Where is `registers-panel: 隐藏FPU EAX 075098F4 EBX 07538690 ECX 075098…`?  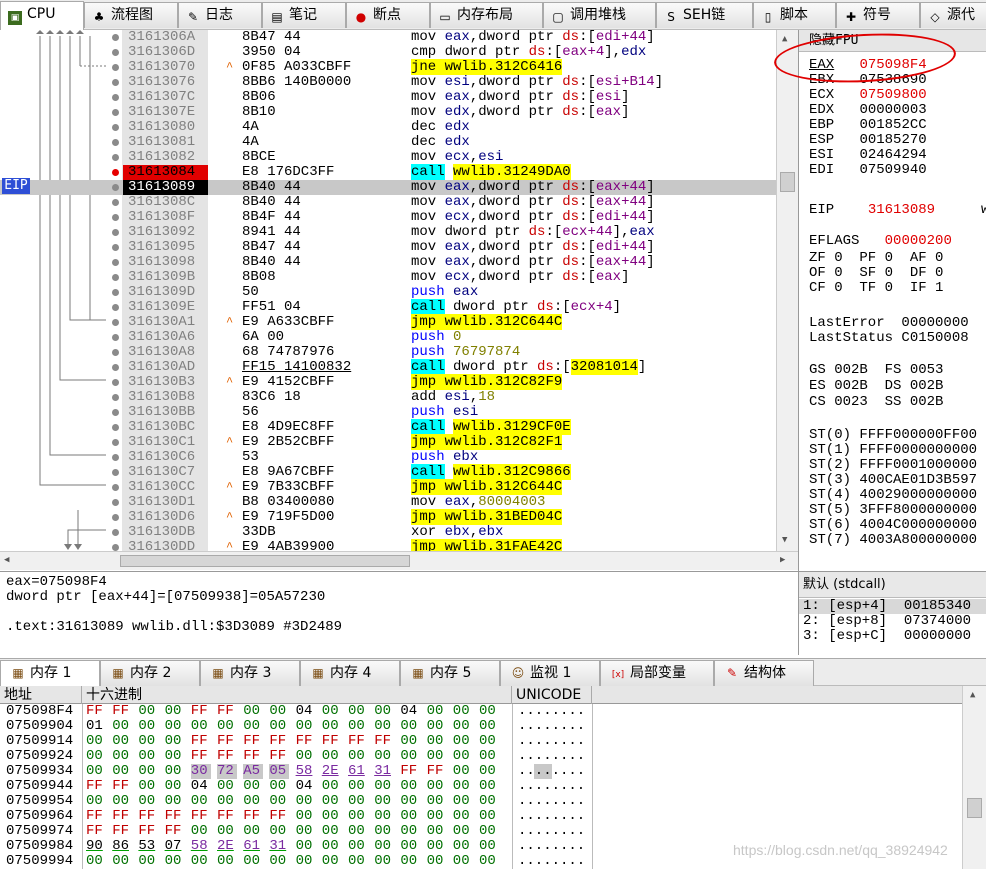 registers-panel: 隐藏FPU EAX 075098F4 EBX 07538690 ECX 075098… is located at coordinates (892, 300).